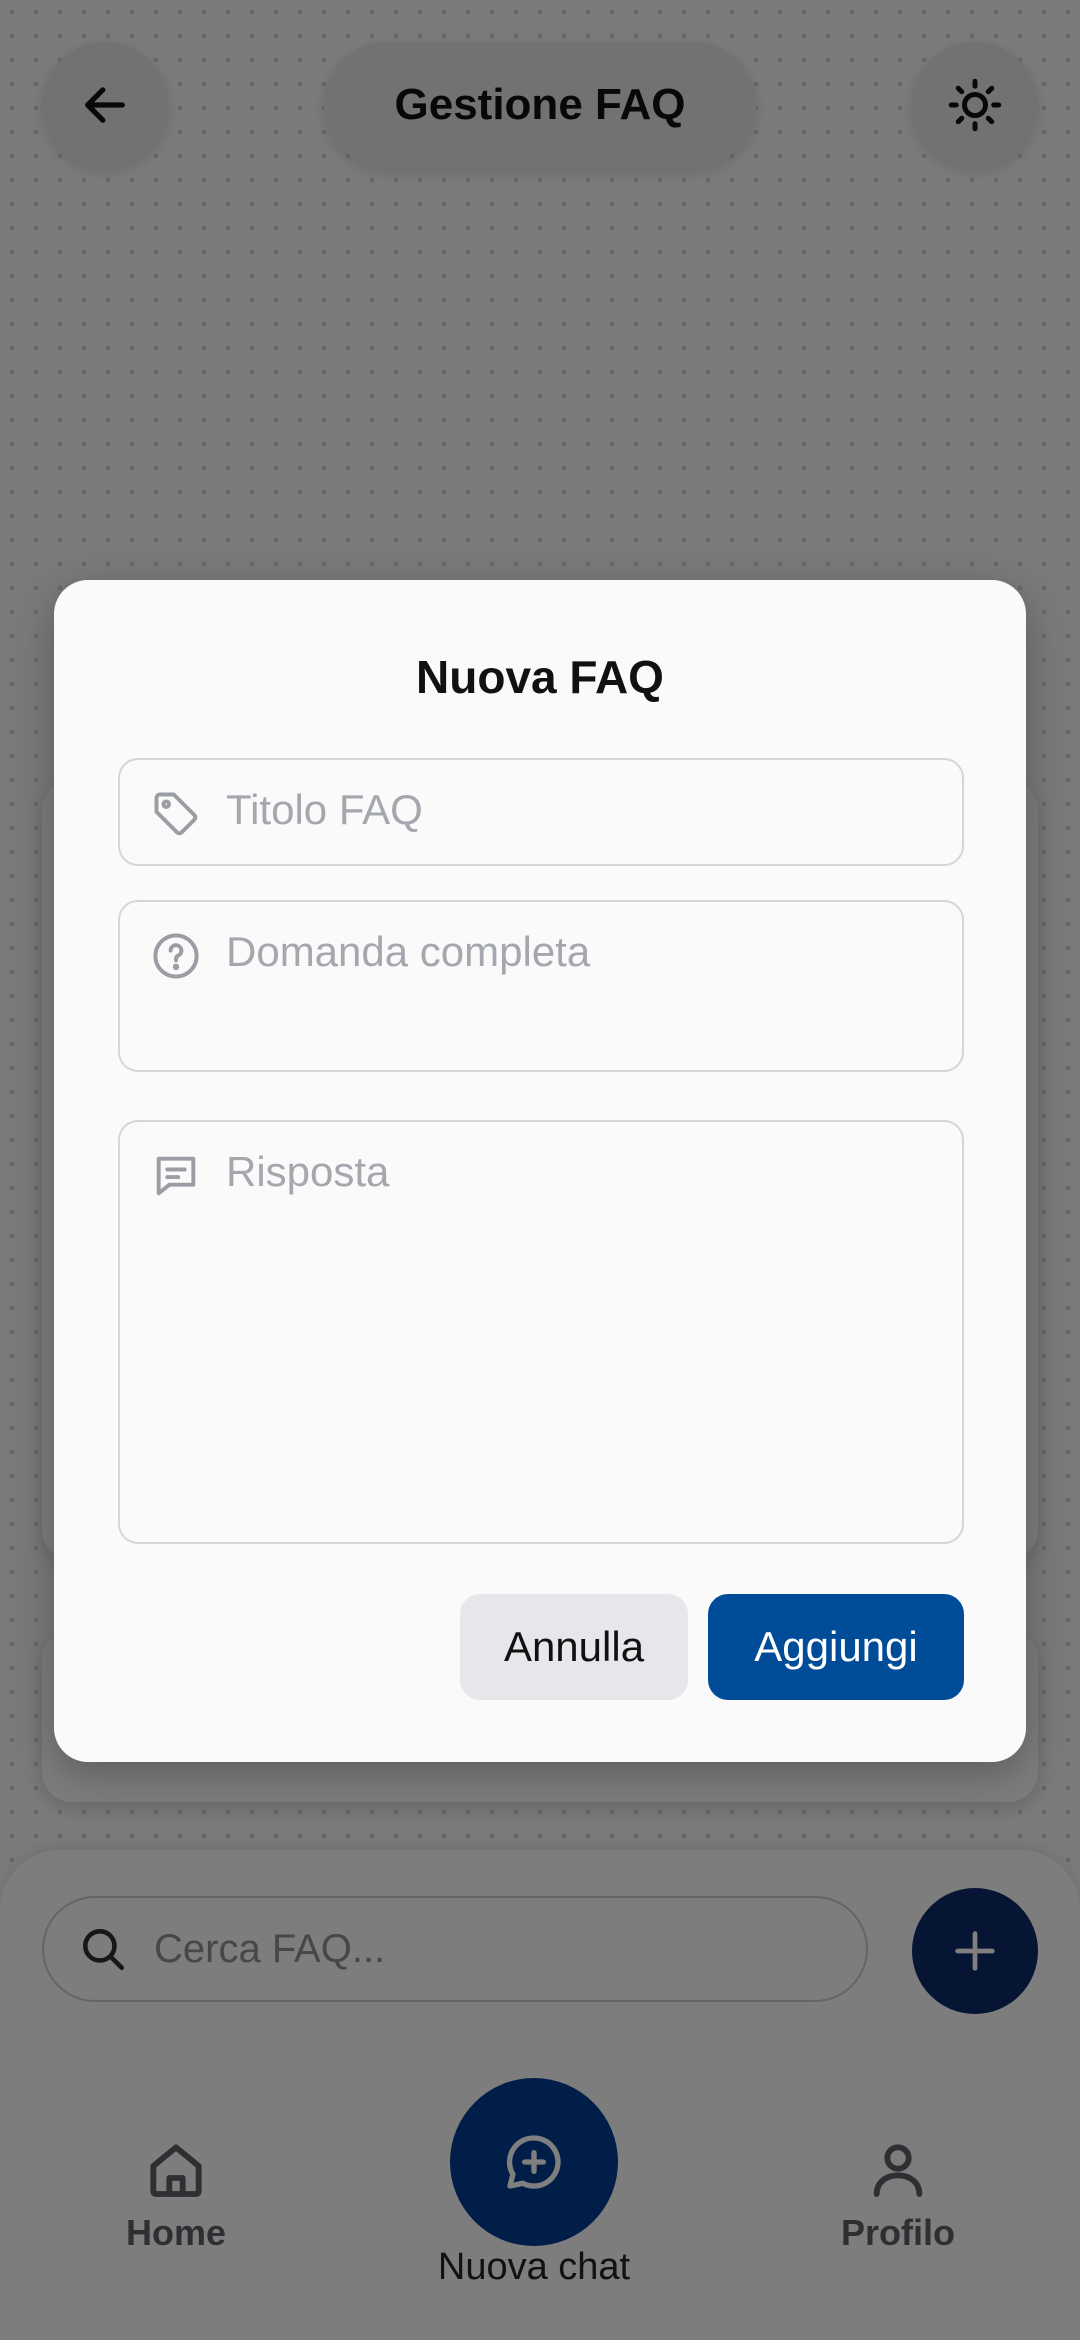  I want to click on faq-title-placeholder: Titolo FAQ, so click(324, 809).